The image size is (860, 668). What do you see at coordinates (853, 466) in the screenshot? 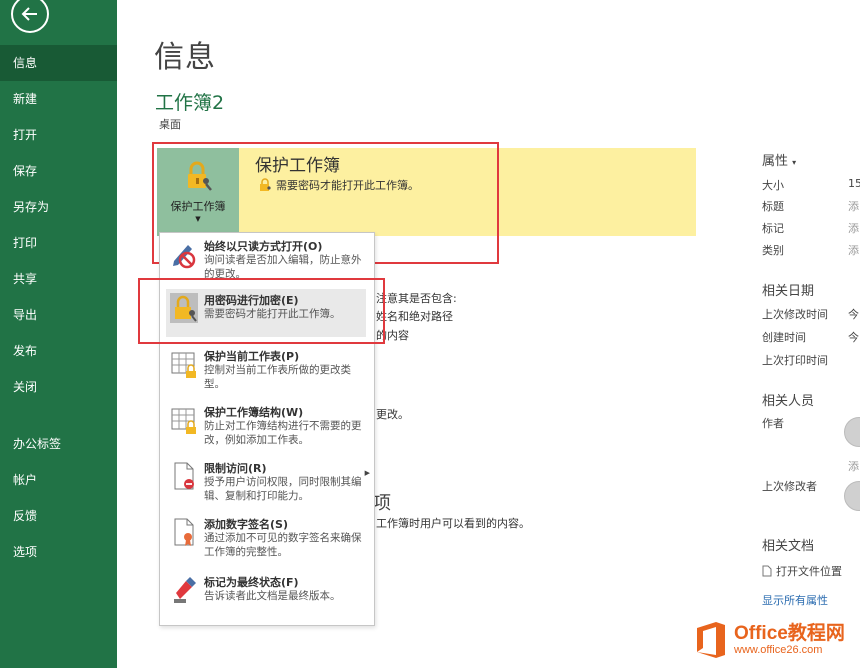
I see `add-author-link: 添` at bounding box center [853, 466].